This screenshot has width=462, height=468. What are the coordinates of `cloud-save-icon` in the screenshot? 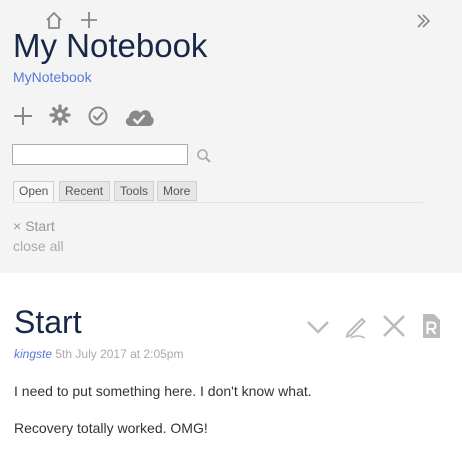 It's located at (139, 116).